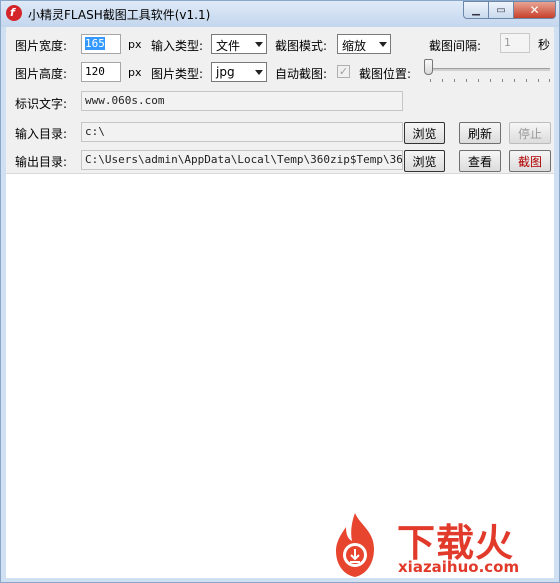 The height and width of the screenshot is (583, 560). What do you see at coordinates (530, 133) in the screenshot?
I see `stop-button: 停止` at bounding box center [530, 133].